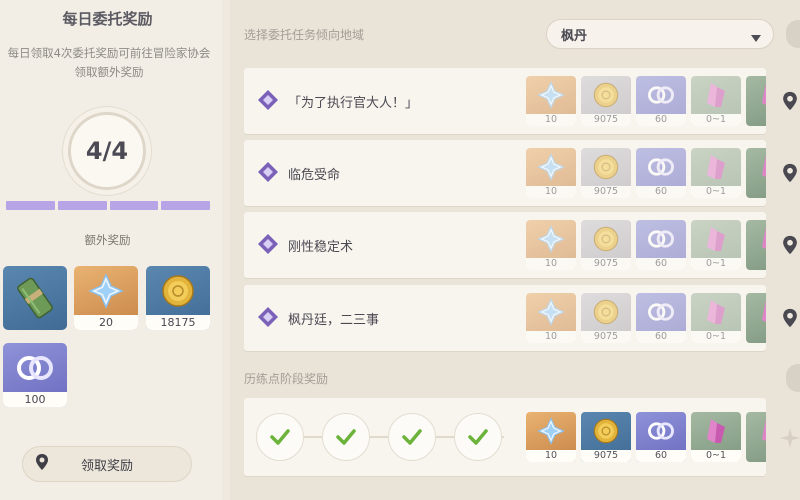  What do you see at coordinates (790, 440) in the screenshot?
I see `sparkle-icon` at bounding box center [790, 440].